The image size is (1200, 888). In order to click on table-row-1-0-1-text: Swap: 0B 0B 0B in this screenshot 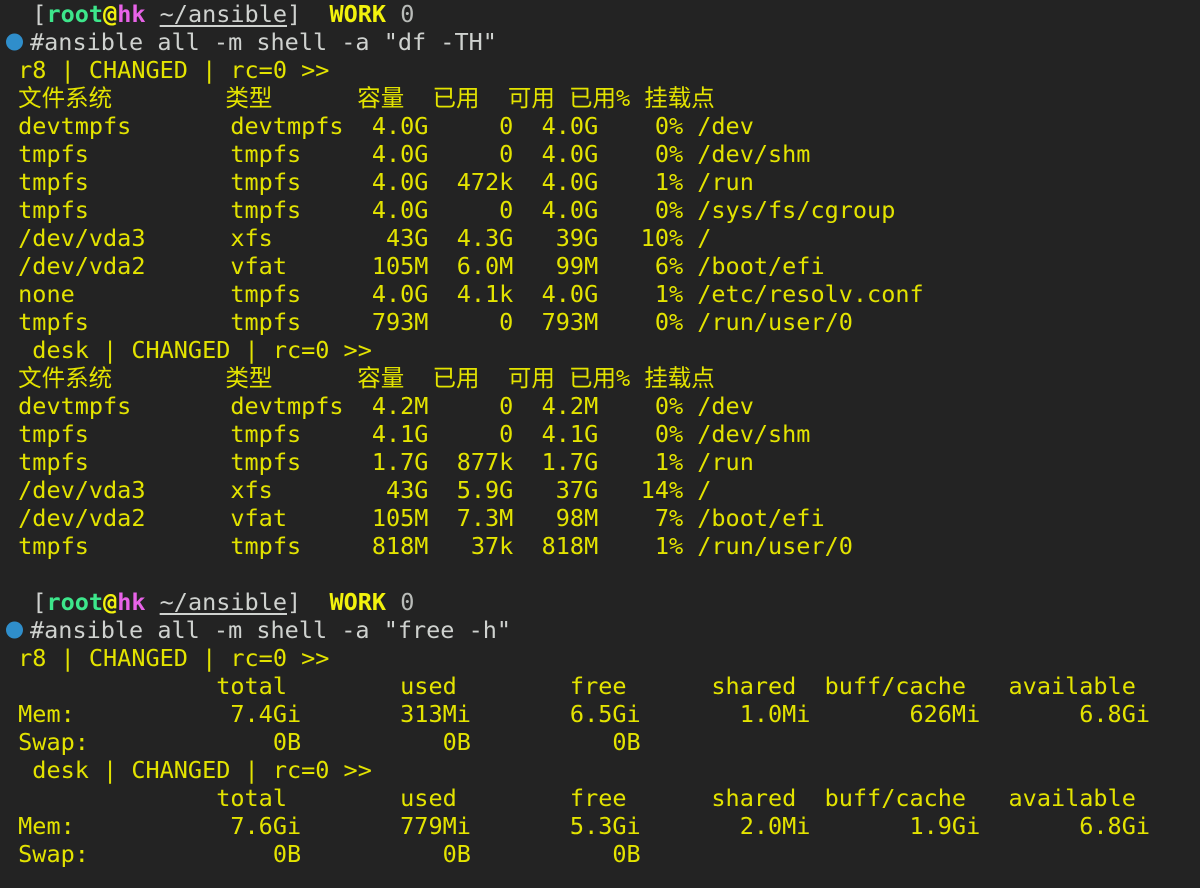, I will do `click(322, 742)`.